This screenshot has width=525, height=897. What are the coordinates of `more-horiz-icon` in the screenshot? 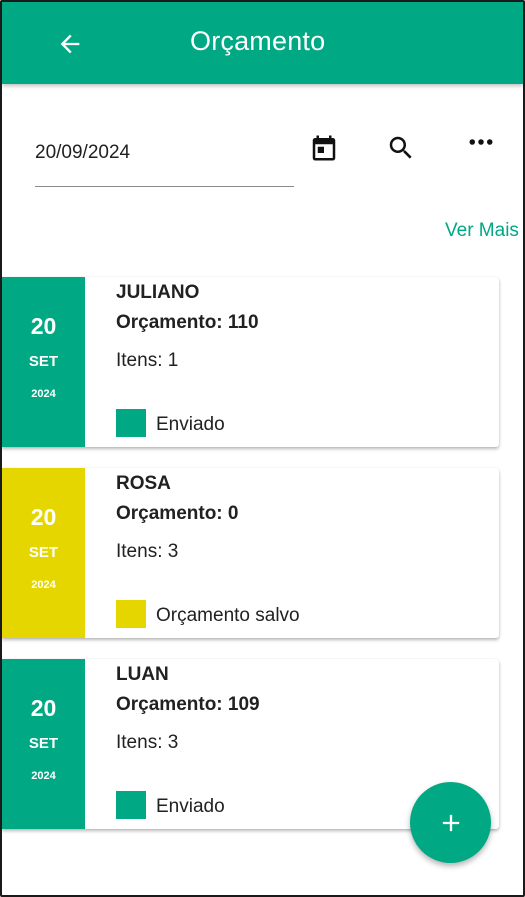 It's located at (481, 142).